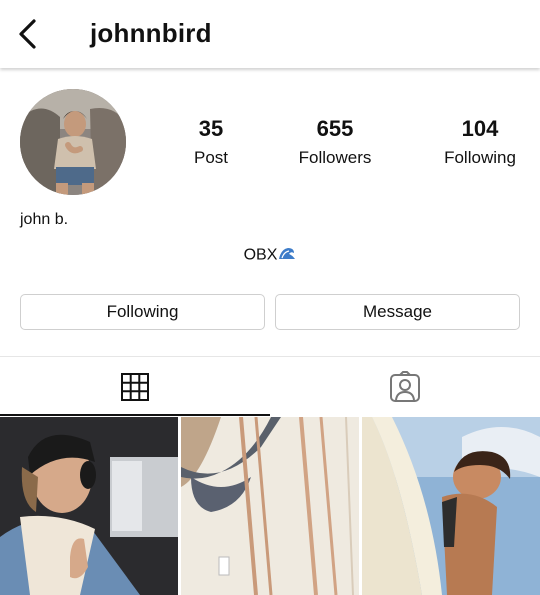 The height and width of the screenshot is (595, 540). Describe the element at coordinates (142, 312) in the screenshot. I see `following-button: Following` at that location.